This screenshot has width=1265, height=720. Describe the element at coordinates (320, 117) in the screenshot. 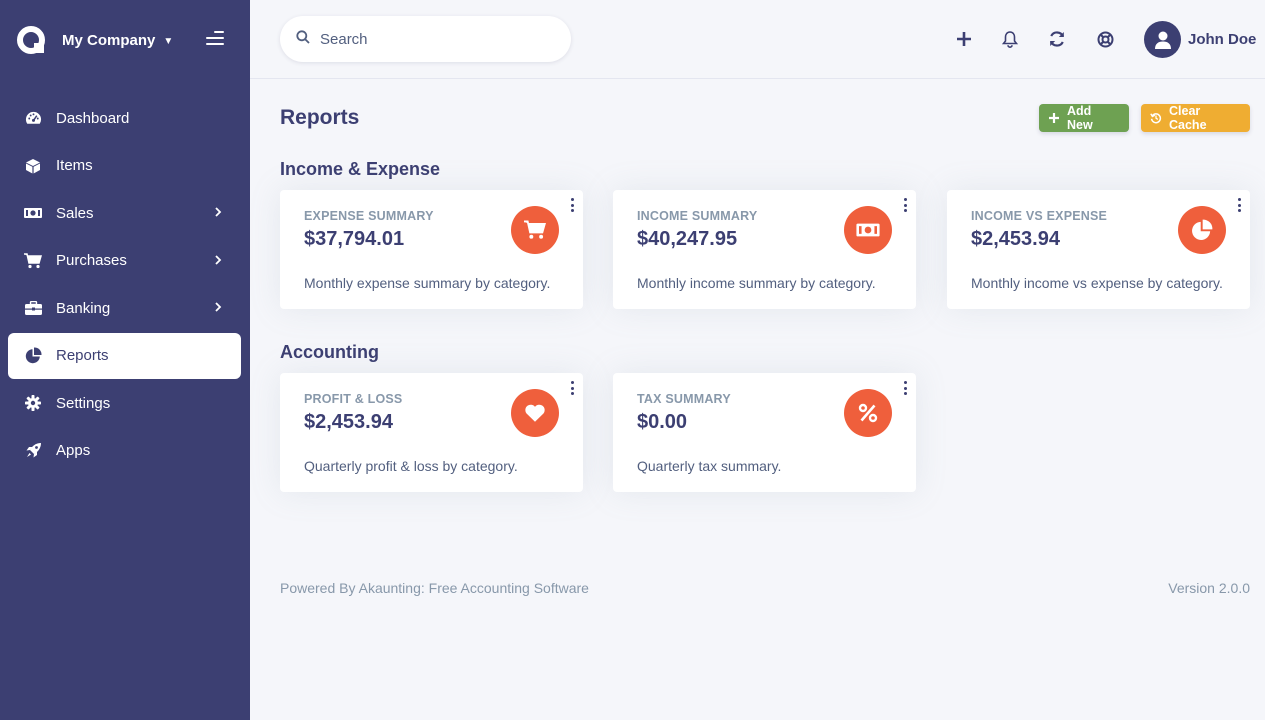

I see `page-title: Reports` at that location.